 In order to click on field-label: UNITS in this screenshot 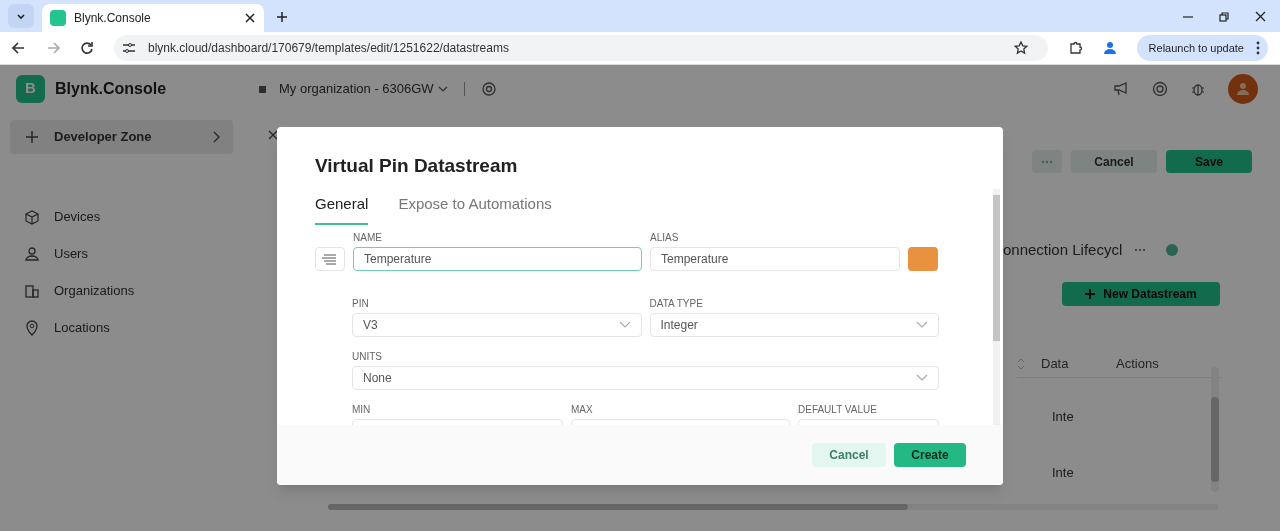, I will do `click(367, 356)`.